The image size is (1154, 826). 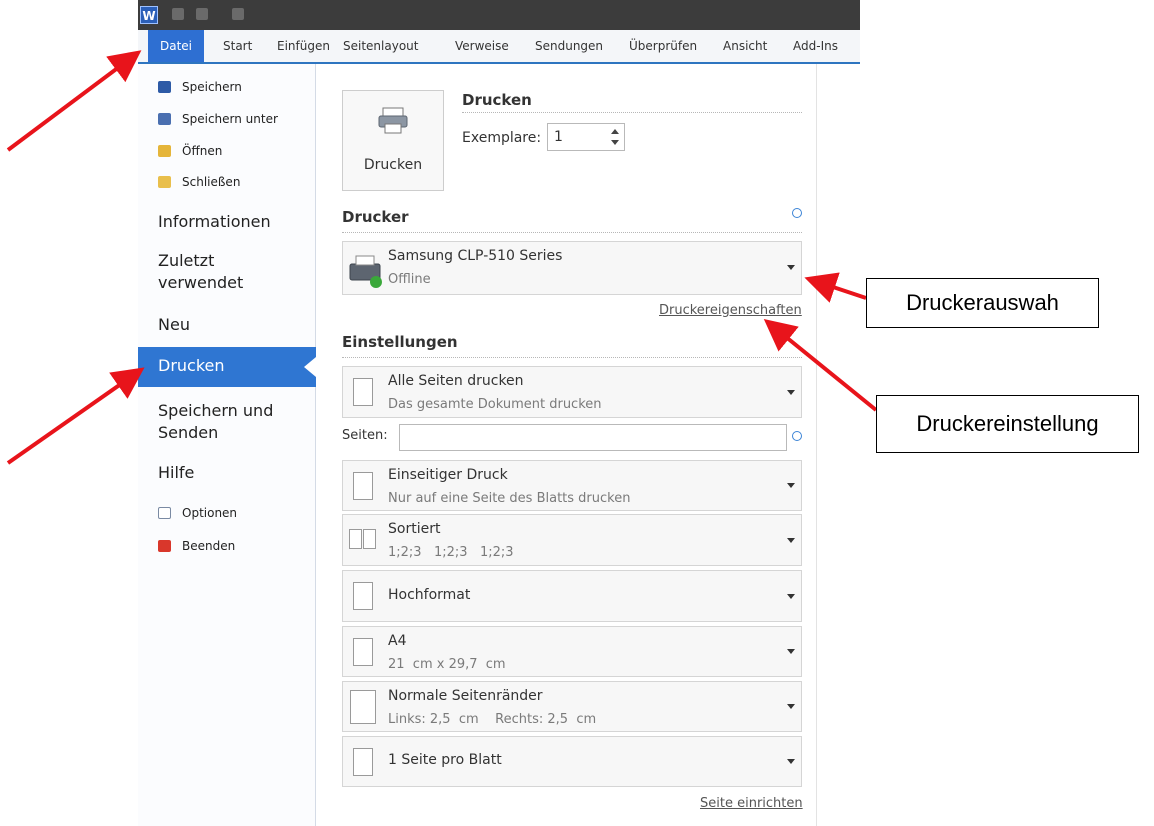 What do you see at coordinates (1007, 424) in the screenshot?
I see `callout-printer-settings: Druckereinstellung` at bounding box center [1007, 424].